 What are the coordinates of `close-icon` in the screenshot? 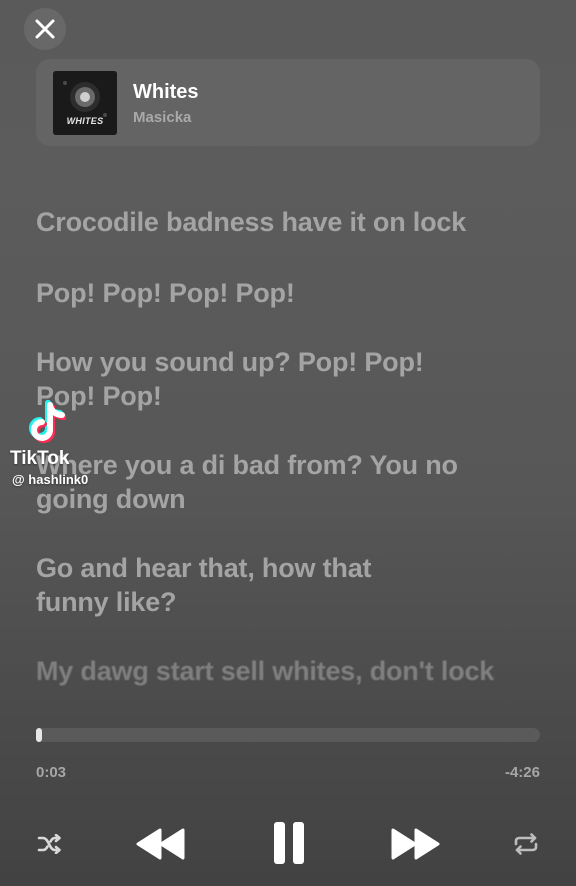 It's located at (45, 29).